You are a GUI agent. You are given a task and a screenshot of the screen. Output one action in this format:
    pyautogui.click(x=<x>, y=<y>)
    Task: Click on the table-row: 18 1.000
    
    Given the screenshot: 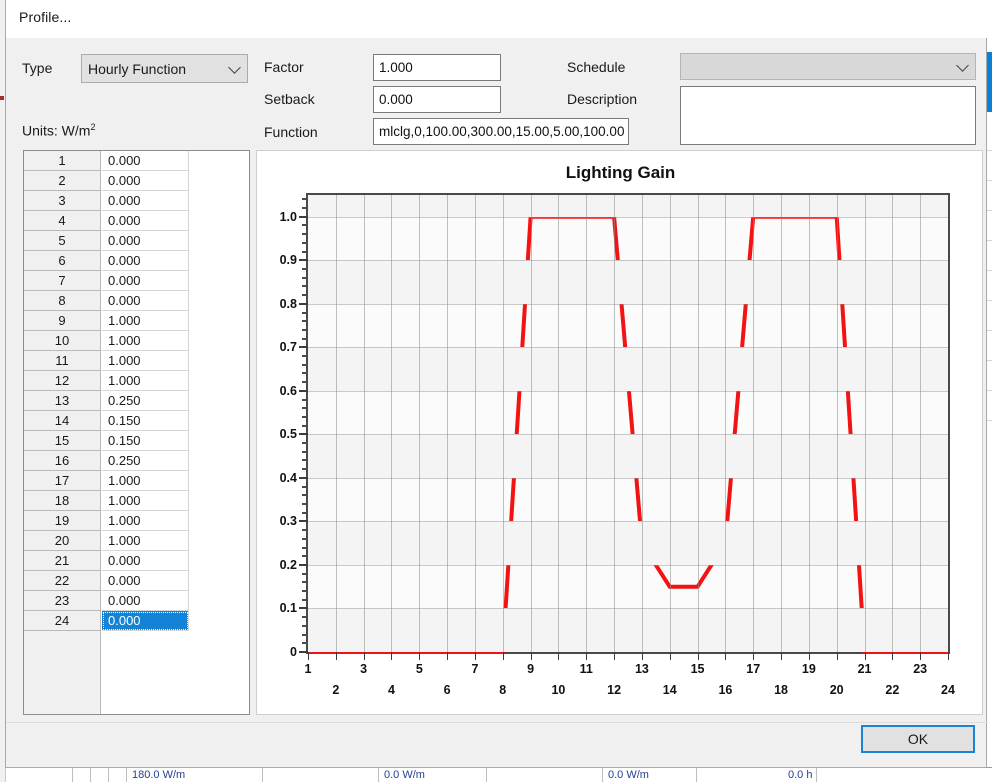 What is the action you would take?
    pyautogui.click(x=136, y=501)
    